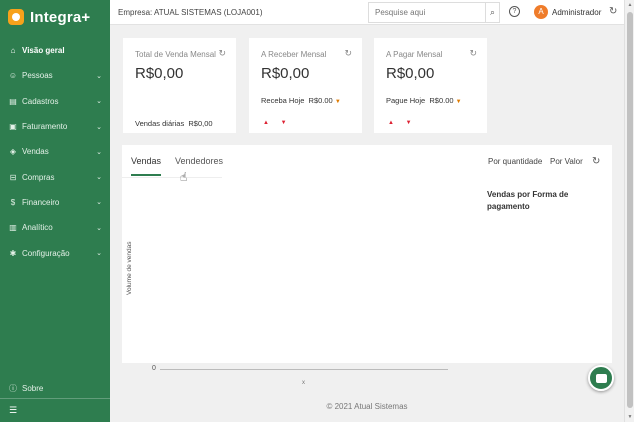 This screenshot has width=634, height=422. I want to click on card-sub: Receba Hoje R$0.00 ▼, so click(301, 100).